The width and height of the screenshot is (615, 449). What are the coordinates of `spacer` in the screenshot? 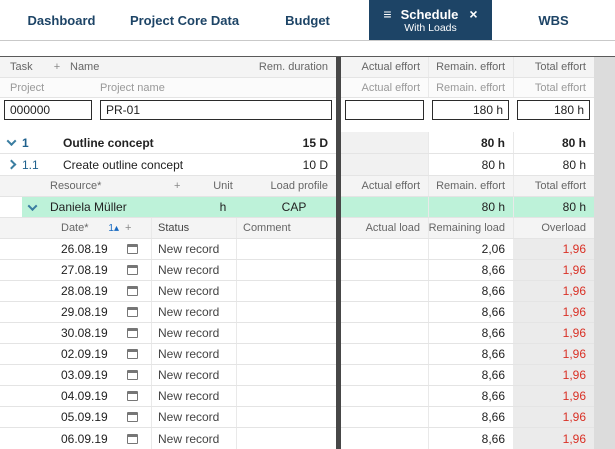 It's located at (307, 48).